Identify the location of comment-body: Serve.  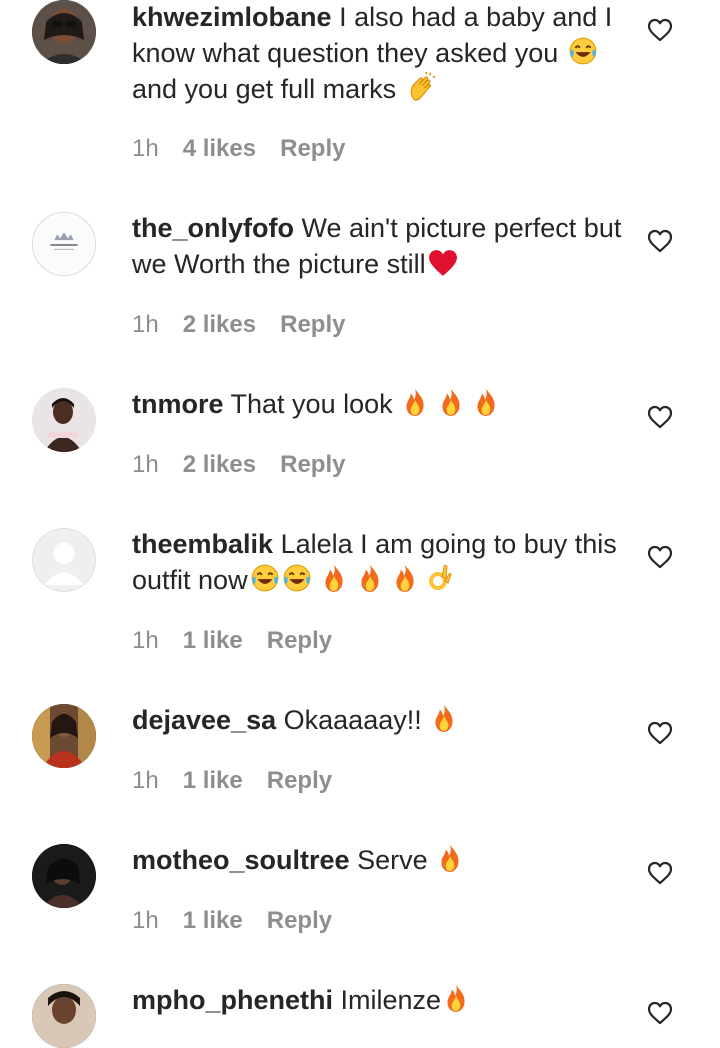
(392, 860).